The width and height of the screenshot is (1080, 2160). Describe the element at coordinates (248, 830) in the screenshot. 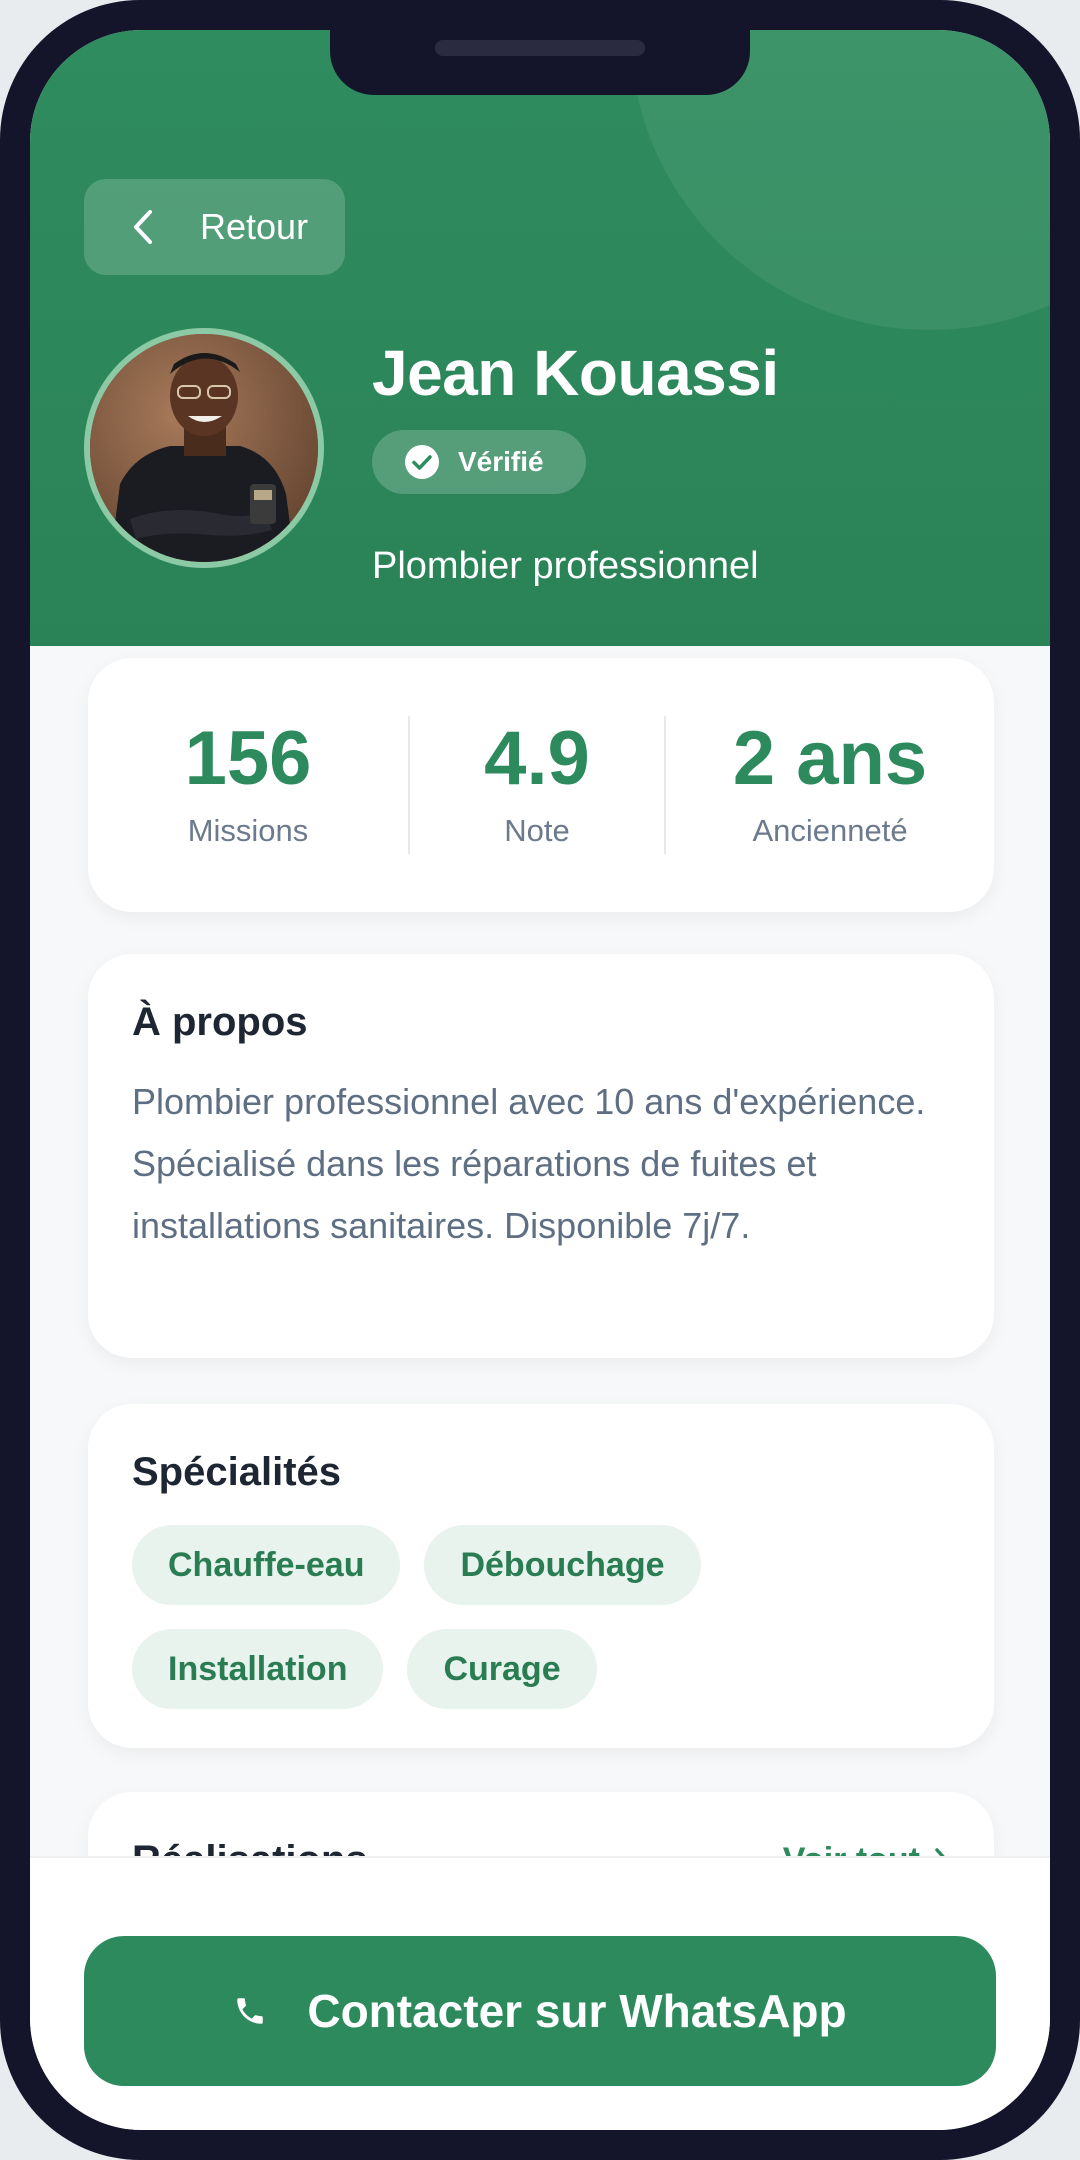

I see `stat-label: Missions` at that location.